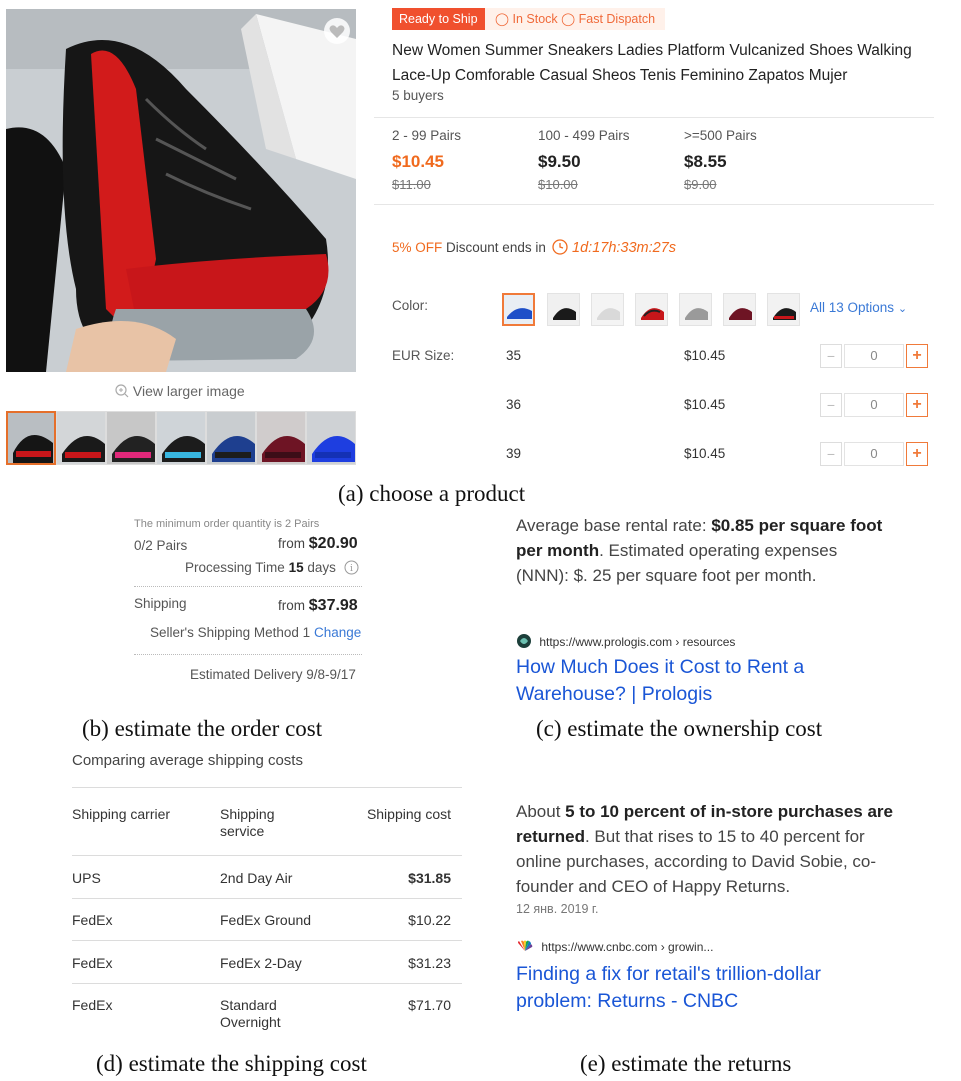  What do you see at coordinates (266, 920) in the screenshot?
I see `table-cell-service: FedEx Ground` at bounding box center [266, 920].